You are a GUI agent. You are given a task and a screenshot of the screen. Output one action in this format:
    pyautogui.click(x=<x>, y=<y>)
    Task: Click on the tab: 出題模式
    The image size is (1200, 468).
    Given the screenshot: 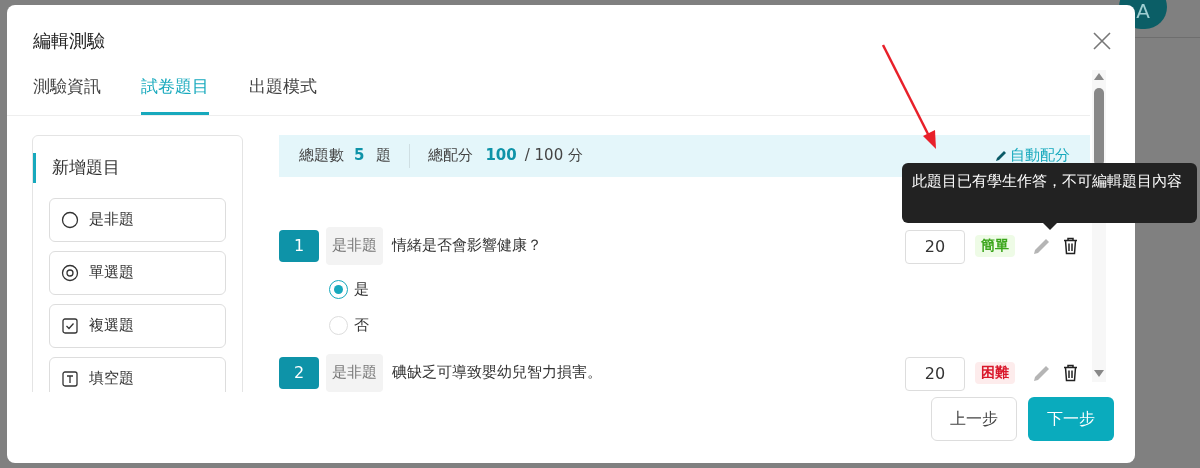 What is the action you would take?
    pyautogui.click(x=283, y=94)
    